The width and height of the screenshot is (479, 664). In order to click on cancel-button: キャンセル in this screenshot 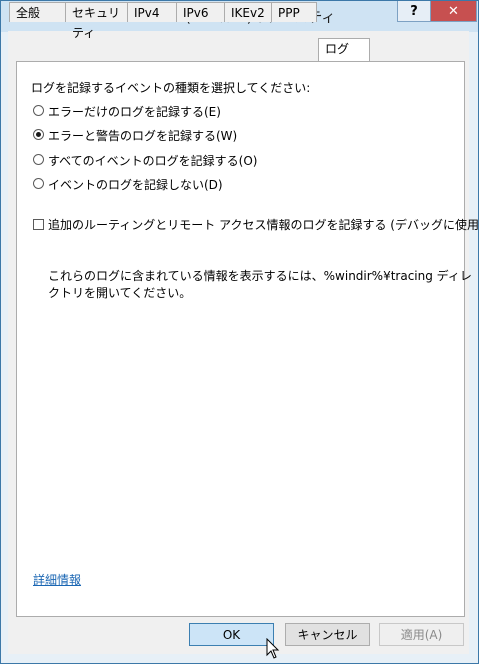, I will do `click(327, 634)`.